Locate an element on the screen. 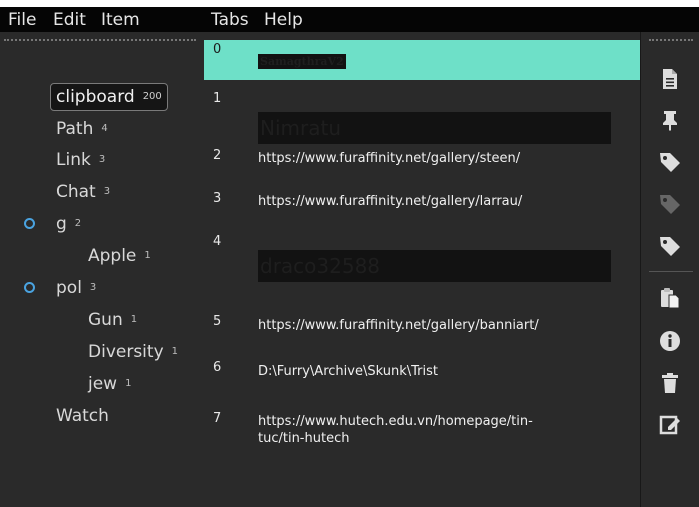  tree-item-clipboard: clipboard 200 is located at coordinates (109, 97).